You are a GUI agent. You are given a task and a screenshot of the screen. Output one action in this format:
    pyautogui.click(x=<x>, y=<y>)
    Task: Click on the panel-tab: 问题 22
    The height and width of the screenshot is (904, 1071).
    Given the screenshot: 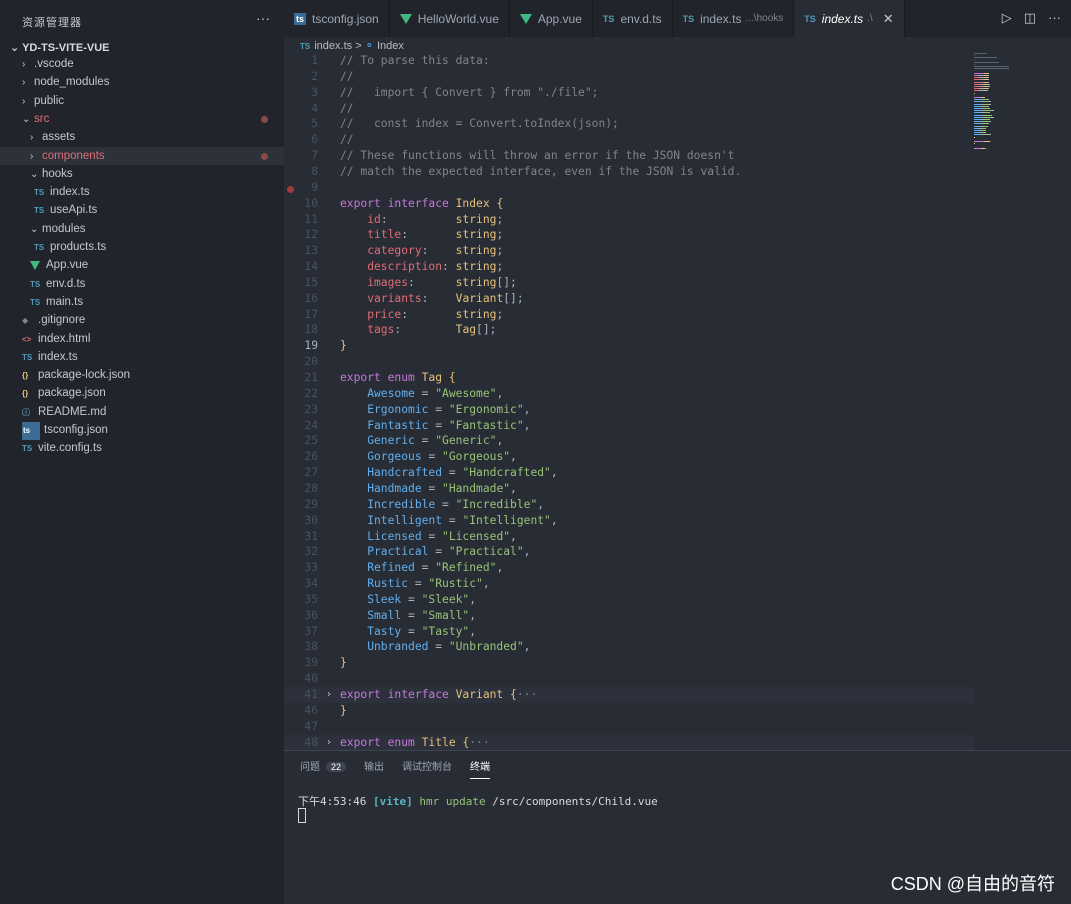 What is the action you would take?
    pyautogui.click(x=323, y=768)
    